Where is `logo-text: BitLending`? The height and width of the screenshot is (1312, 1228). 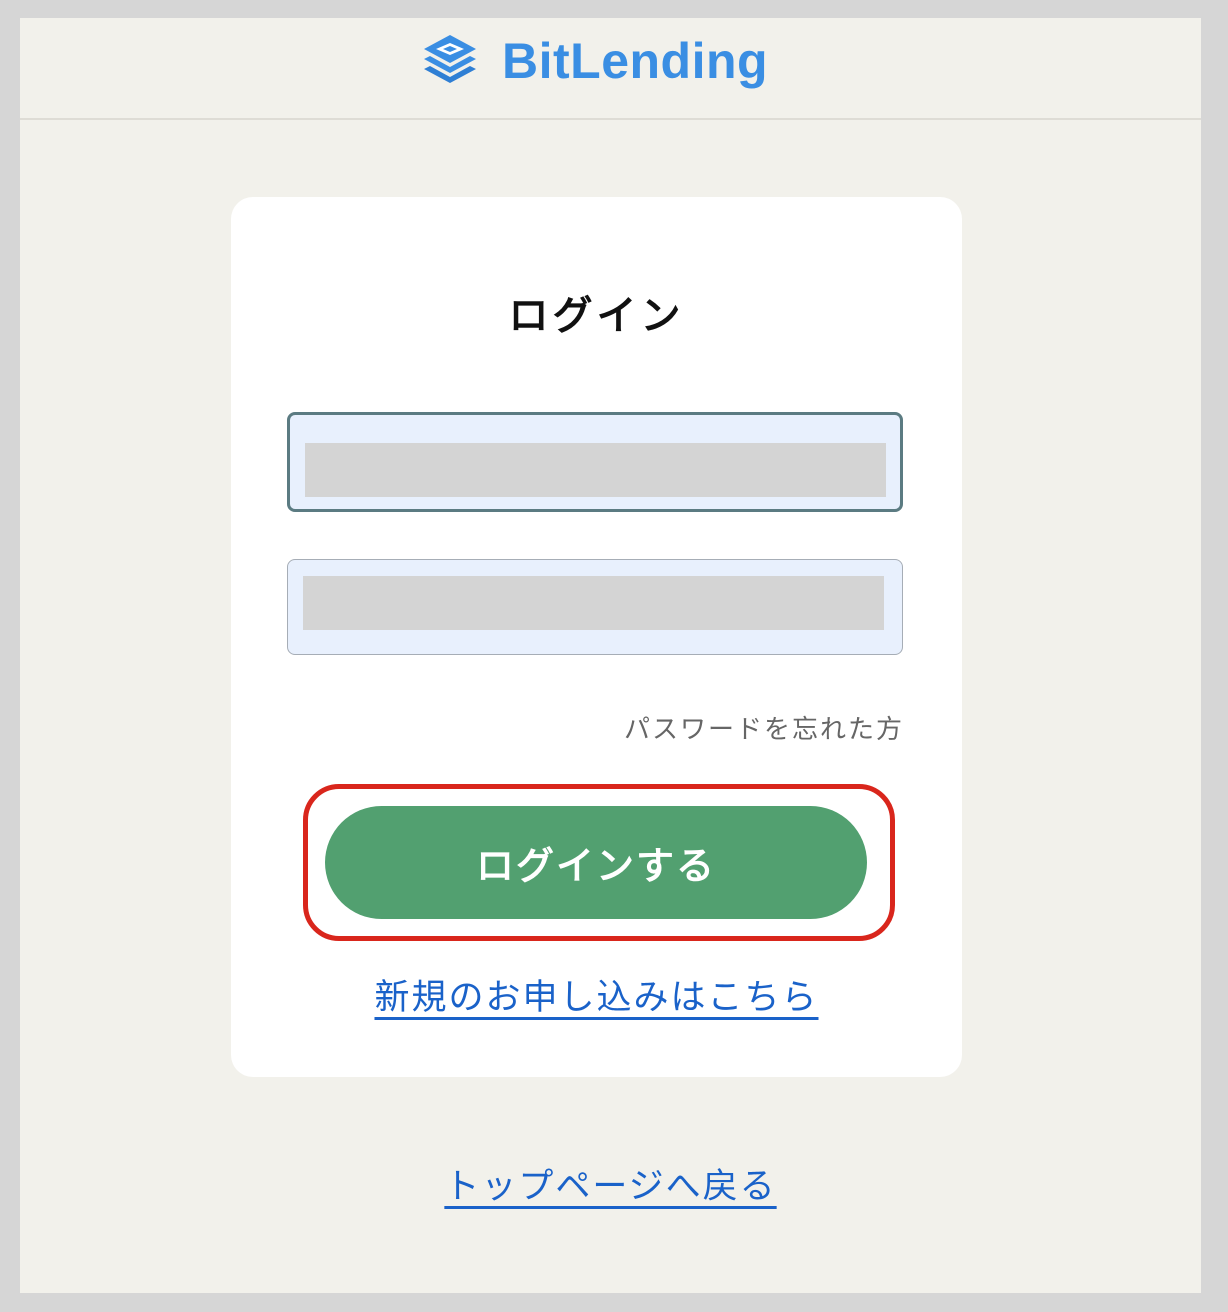
logo-text: BitLending is located at coordinates (635, 61).